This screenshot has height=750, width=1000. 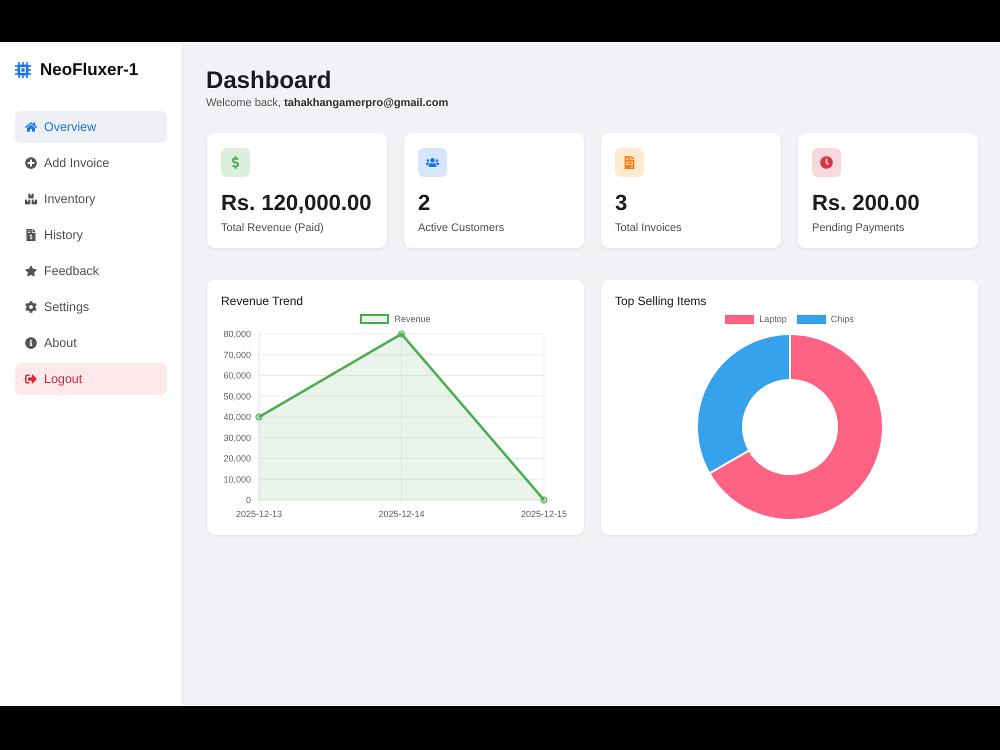 What do you see at coordinates (91, 343) in the screenshot?
I see `nav-item: About` at bounding box center [91, 343].